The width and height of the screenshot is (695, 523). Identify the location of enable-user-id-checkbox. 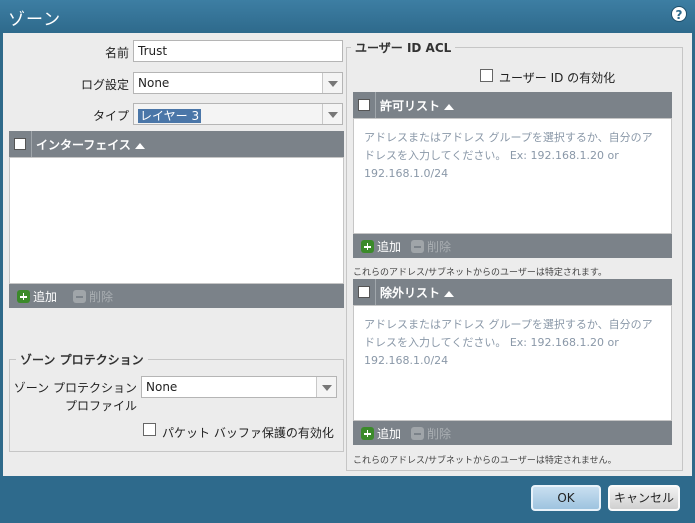
(486, 75).